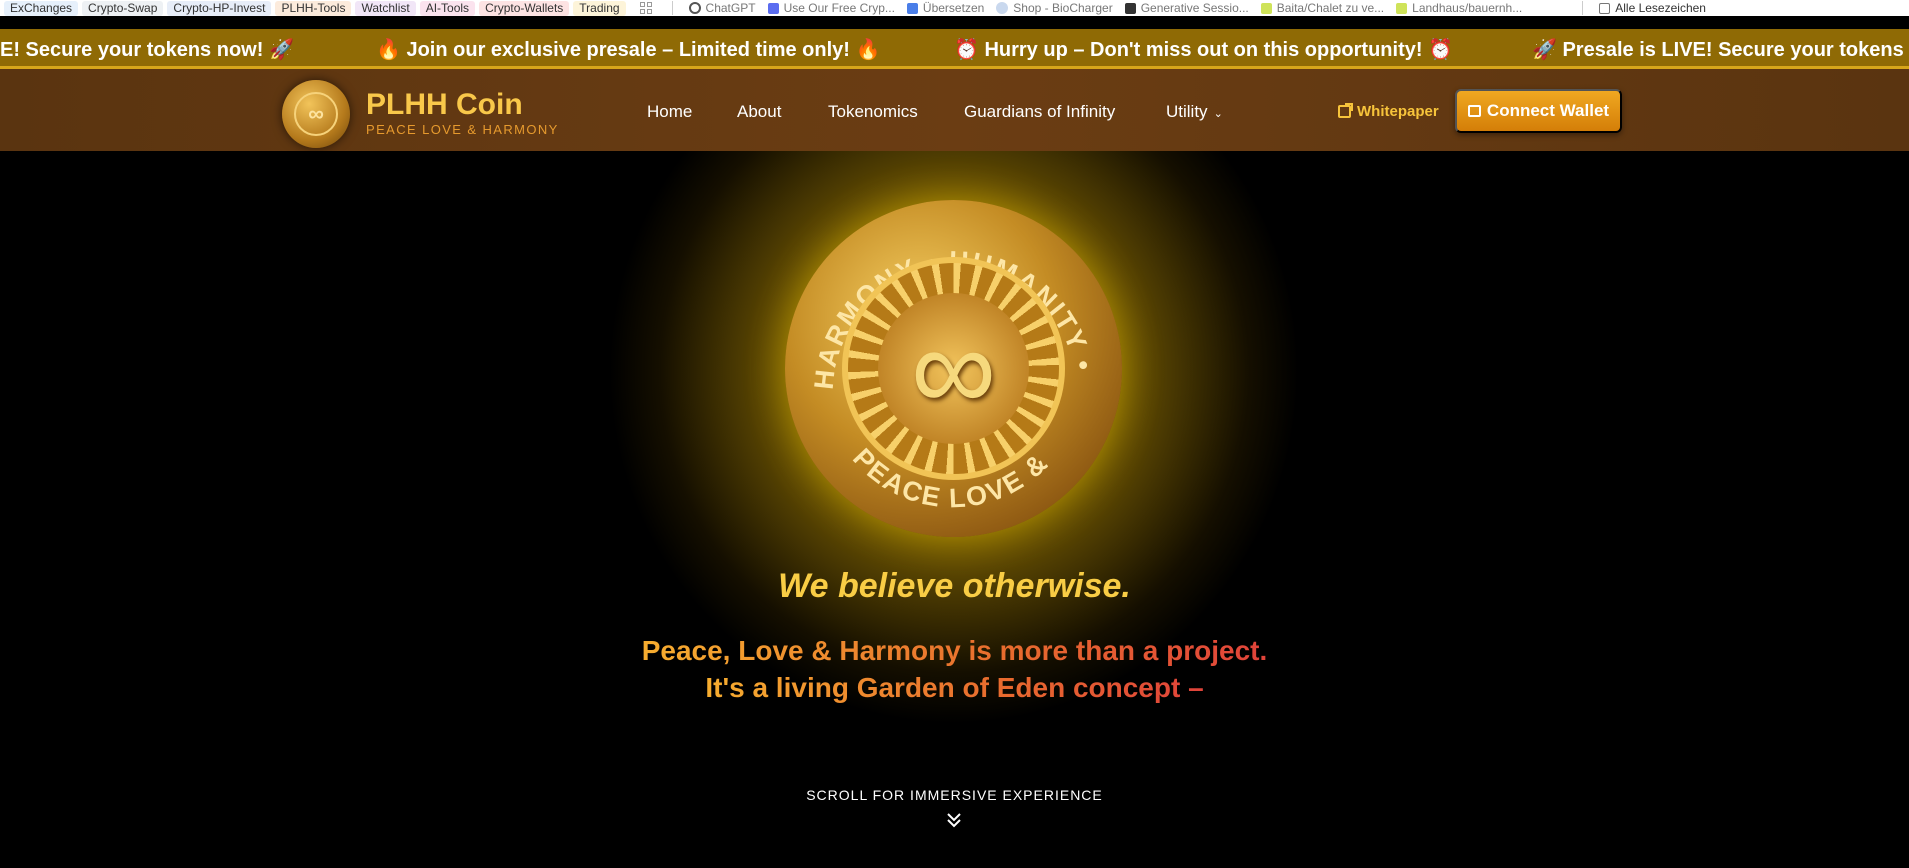  What do you see at coordinates (694, 8) in the screenshot?
I see `chatgpt-icon` at bounding box center [694, 8].